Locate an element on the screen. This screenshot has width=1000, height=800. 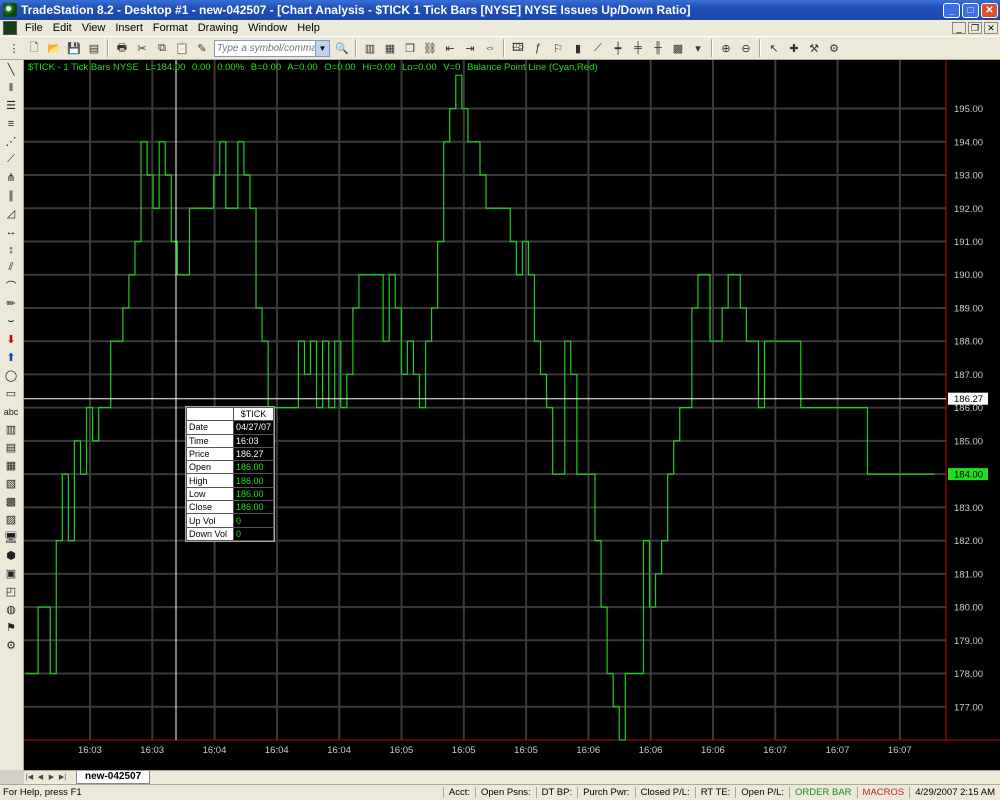
x-tick-label: 16:06 is located at coordinates (588, 750).